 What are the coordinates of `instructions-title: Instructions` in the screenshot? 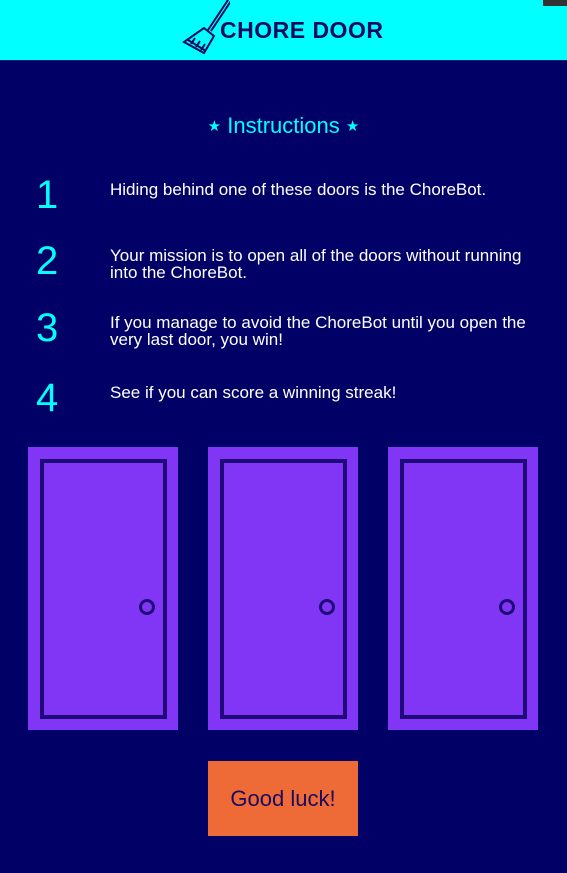 It's located at (283, 125).